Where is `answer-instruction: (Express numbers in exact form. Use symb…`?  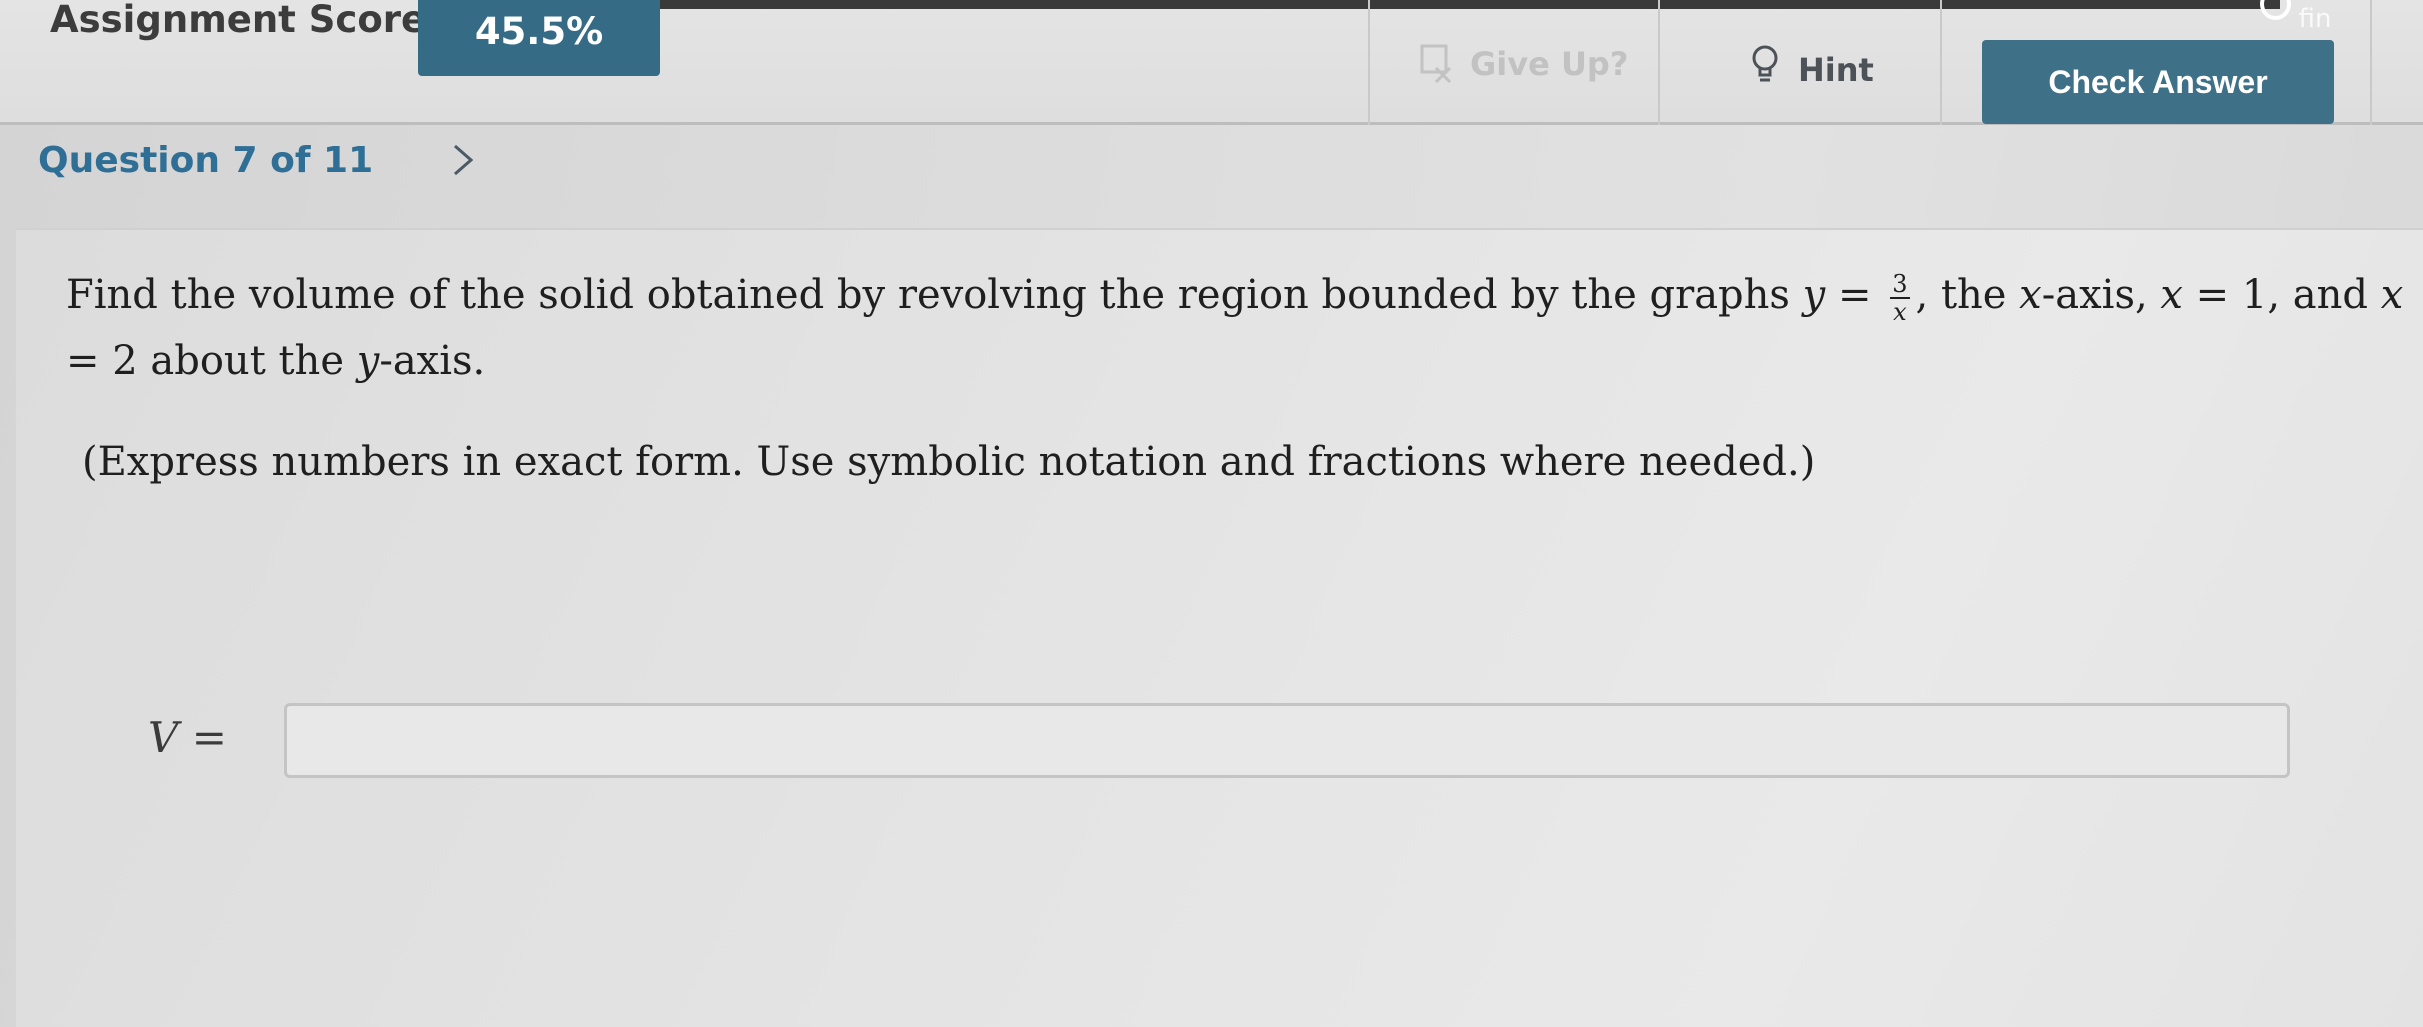 answer-instruction: (Express numbers in exact form. Use symb… is located at coordinates (949, 462).